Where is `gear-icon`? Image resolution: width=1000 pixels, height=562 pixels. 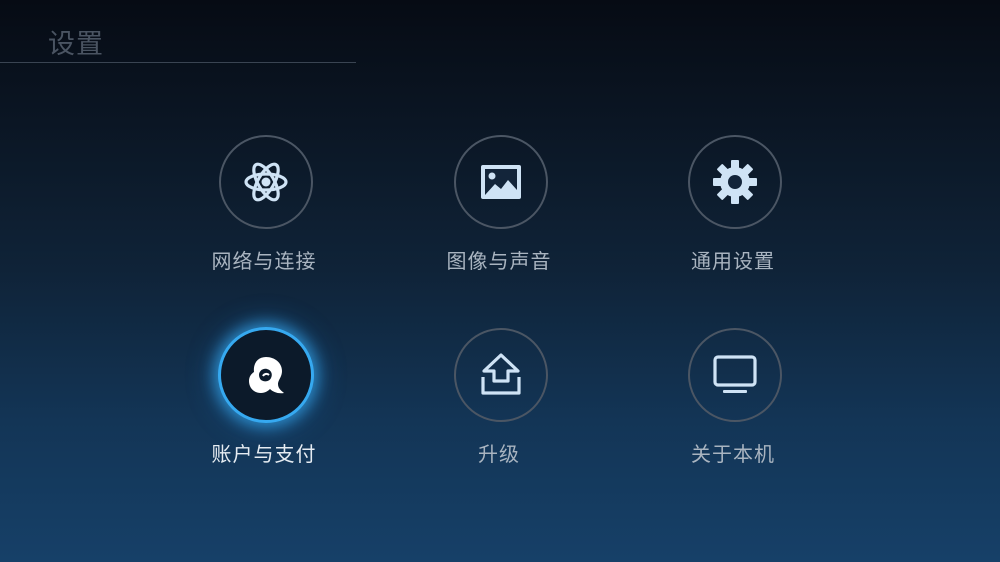 gear-icon is located at coordinates (735, 182).